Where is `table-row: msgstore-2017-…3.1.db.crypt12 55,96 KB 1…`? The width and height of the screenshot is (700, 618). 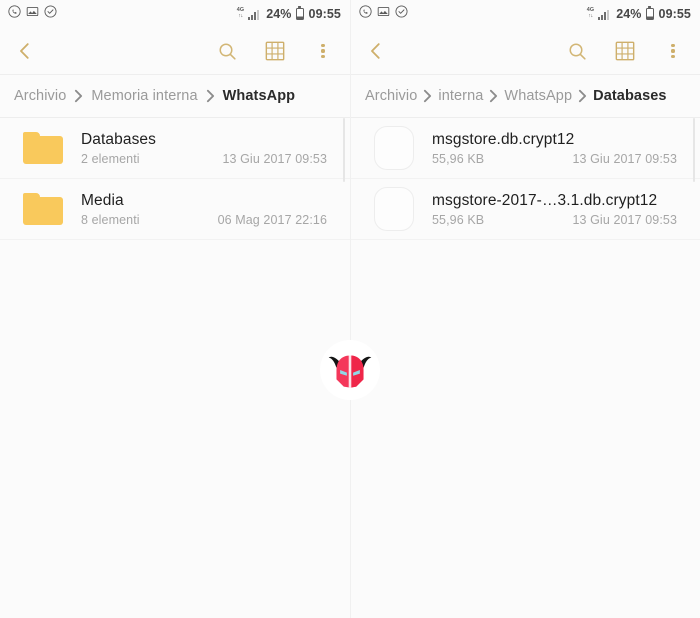 table-row: msgstore-2017-…3.1.db.crypt12 55,96 KB 1… is located at coordinates (525, 209).